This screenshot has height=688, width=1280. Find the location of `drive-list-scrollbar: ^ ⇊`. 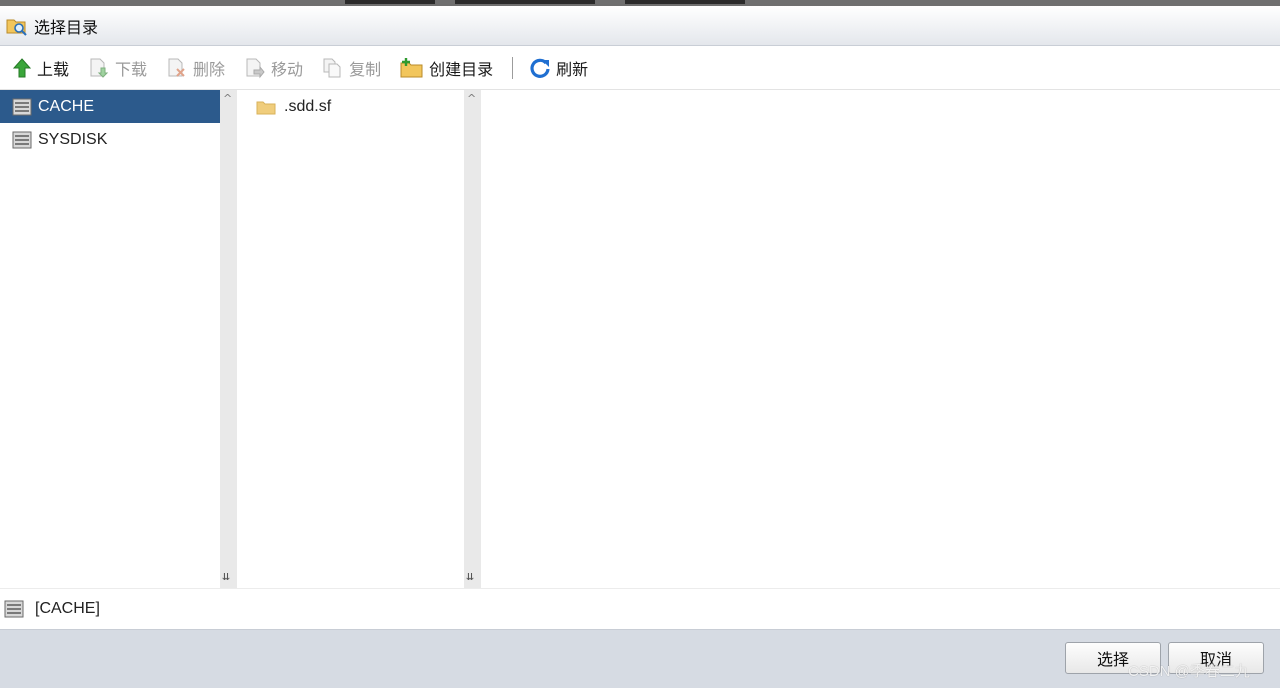

drive-list-scrollbar: ^ ⇊ is located at coordinates (228, 339).